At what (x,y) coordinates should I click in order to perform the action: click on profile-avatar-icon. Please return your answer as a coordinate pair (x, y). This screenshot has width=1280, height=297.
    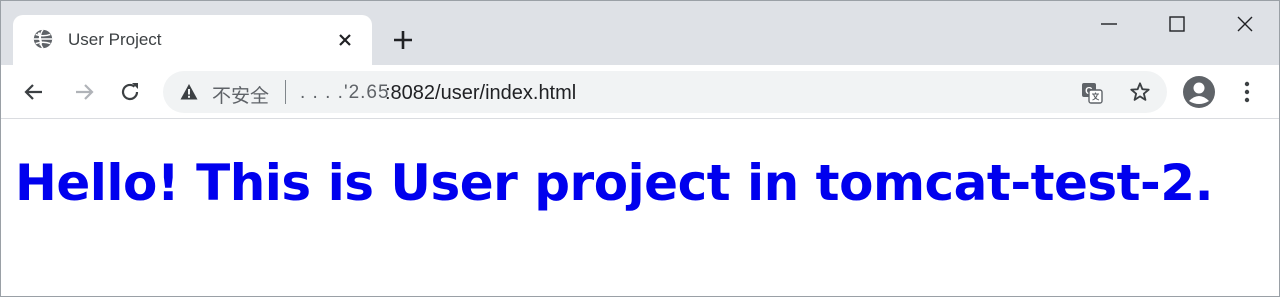
    Looking at the image, I should click on (1199, 92).